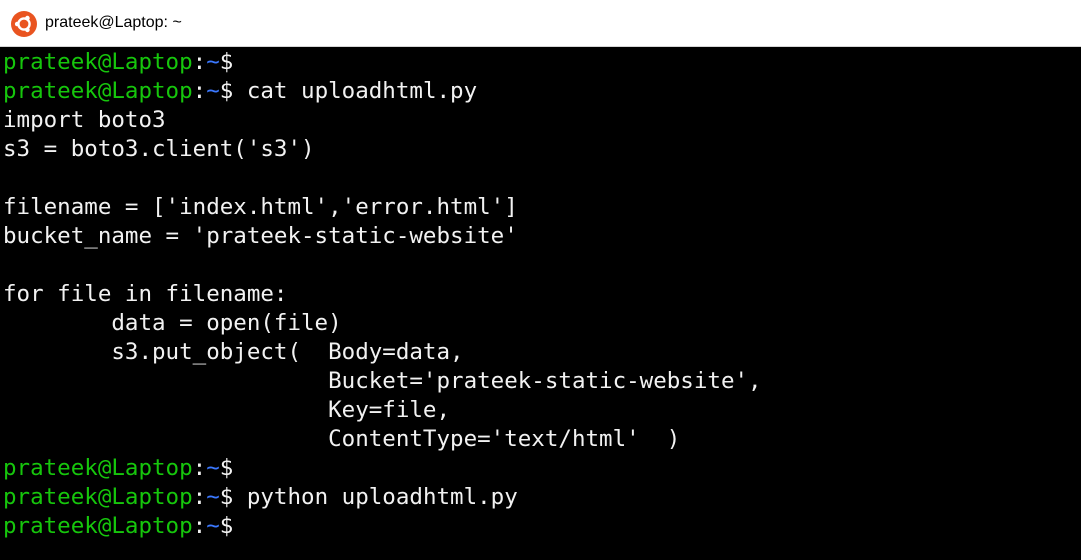 The image size is (1081, 560). Describe the element at coordinates (24, 24) in the screenshot. I see `ubuntu-icon` at that location.